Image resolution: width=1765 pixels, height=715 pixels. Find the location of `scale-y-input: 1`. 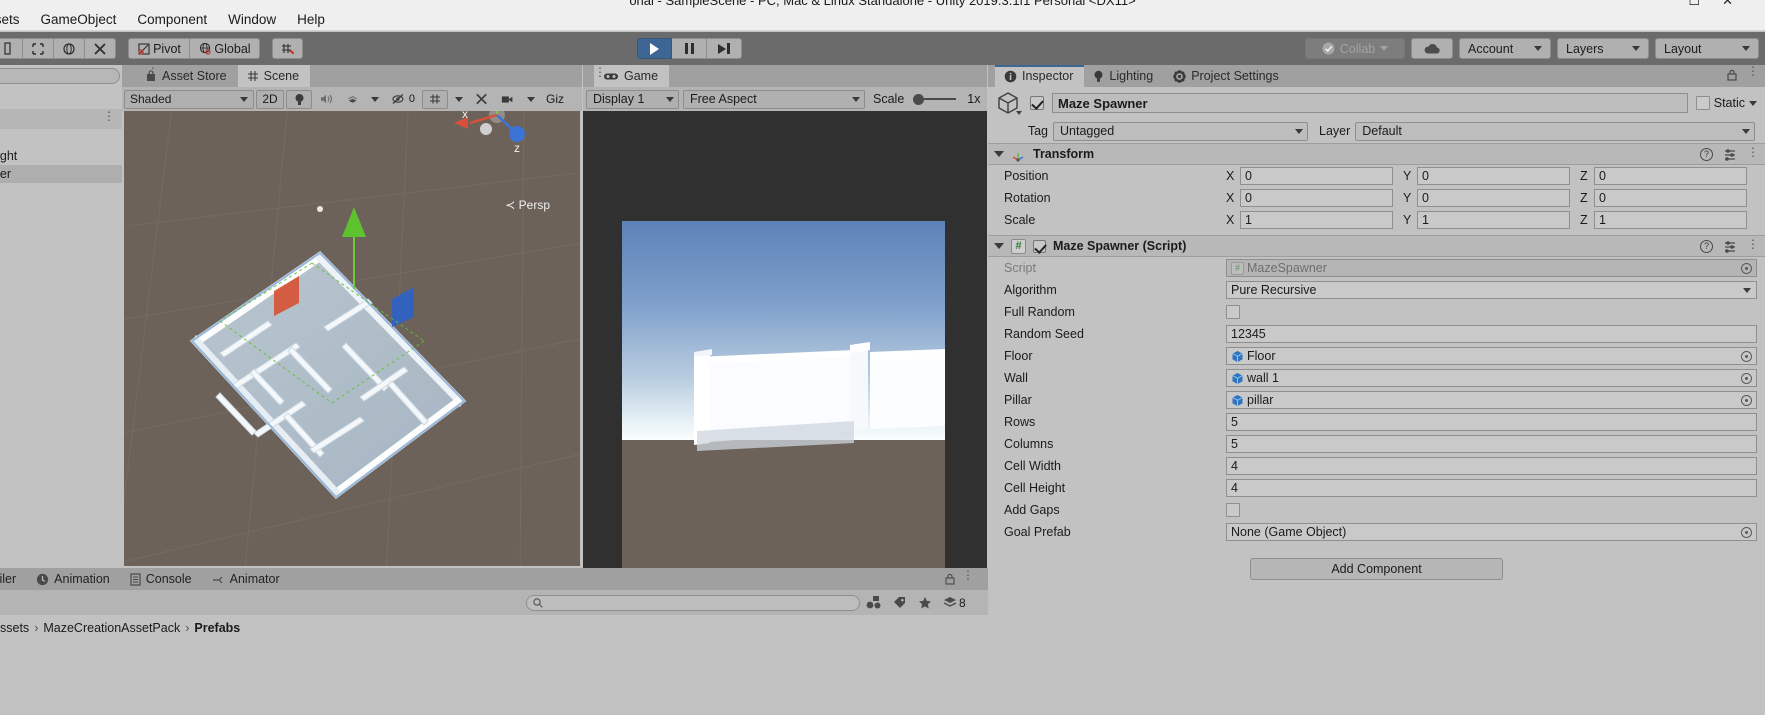

scale-y-input: 1 is located at coordinates (1493, 220).